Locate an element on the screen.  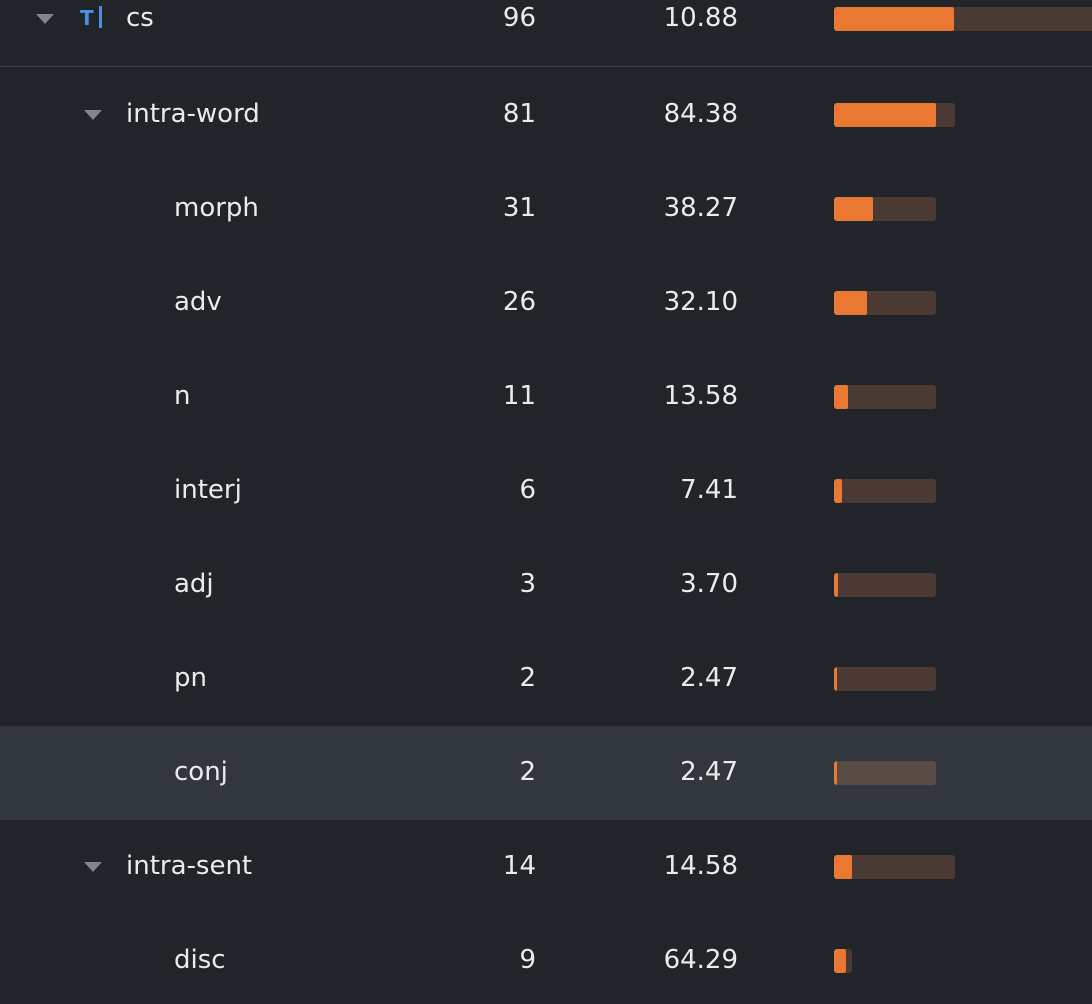
row-label: conj is located at coordinates (201, 772).